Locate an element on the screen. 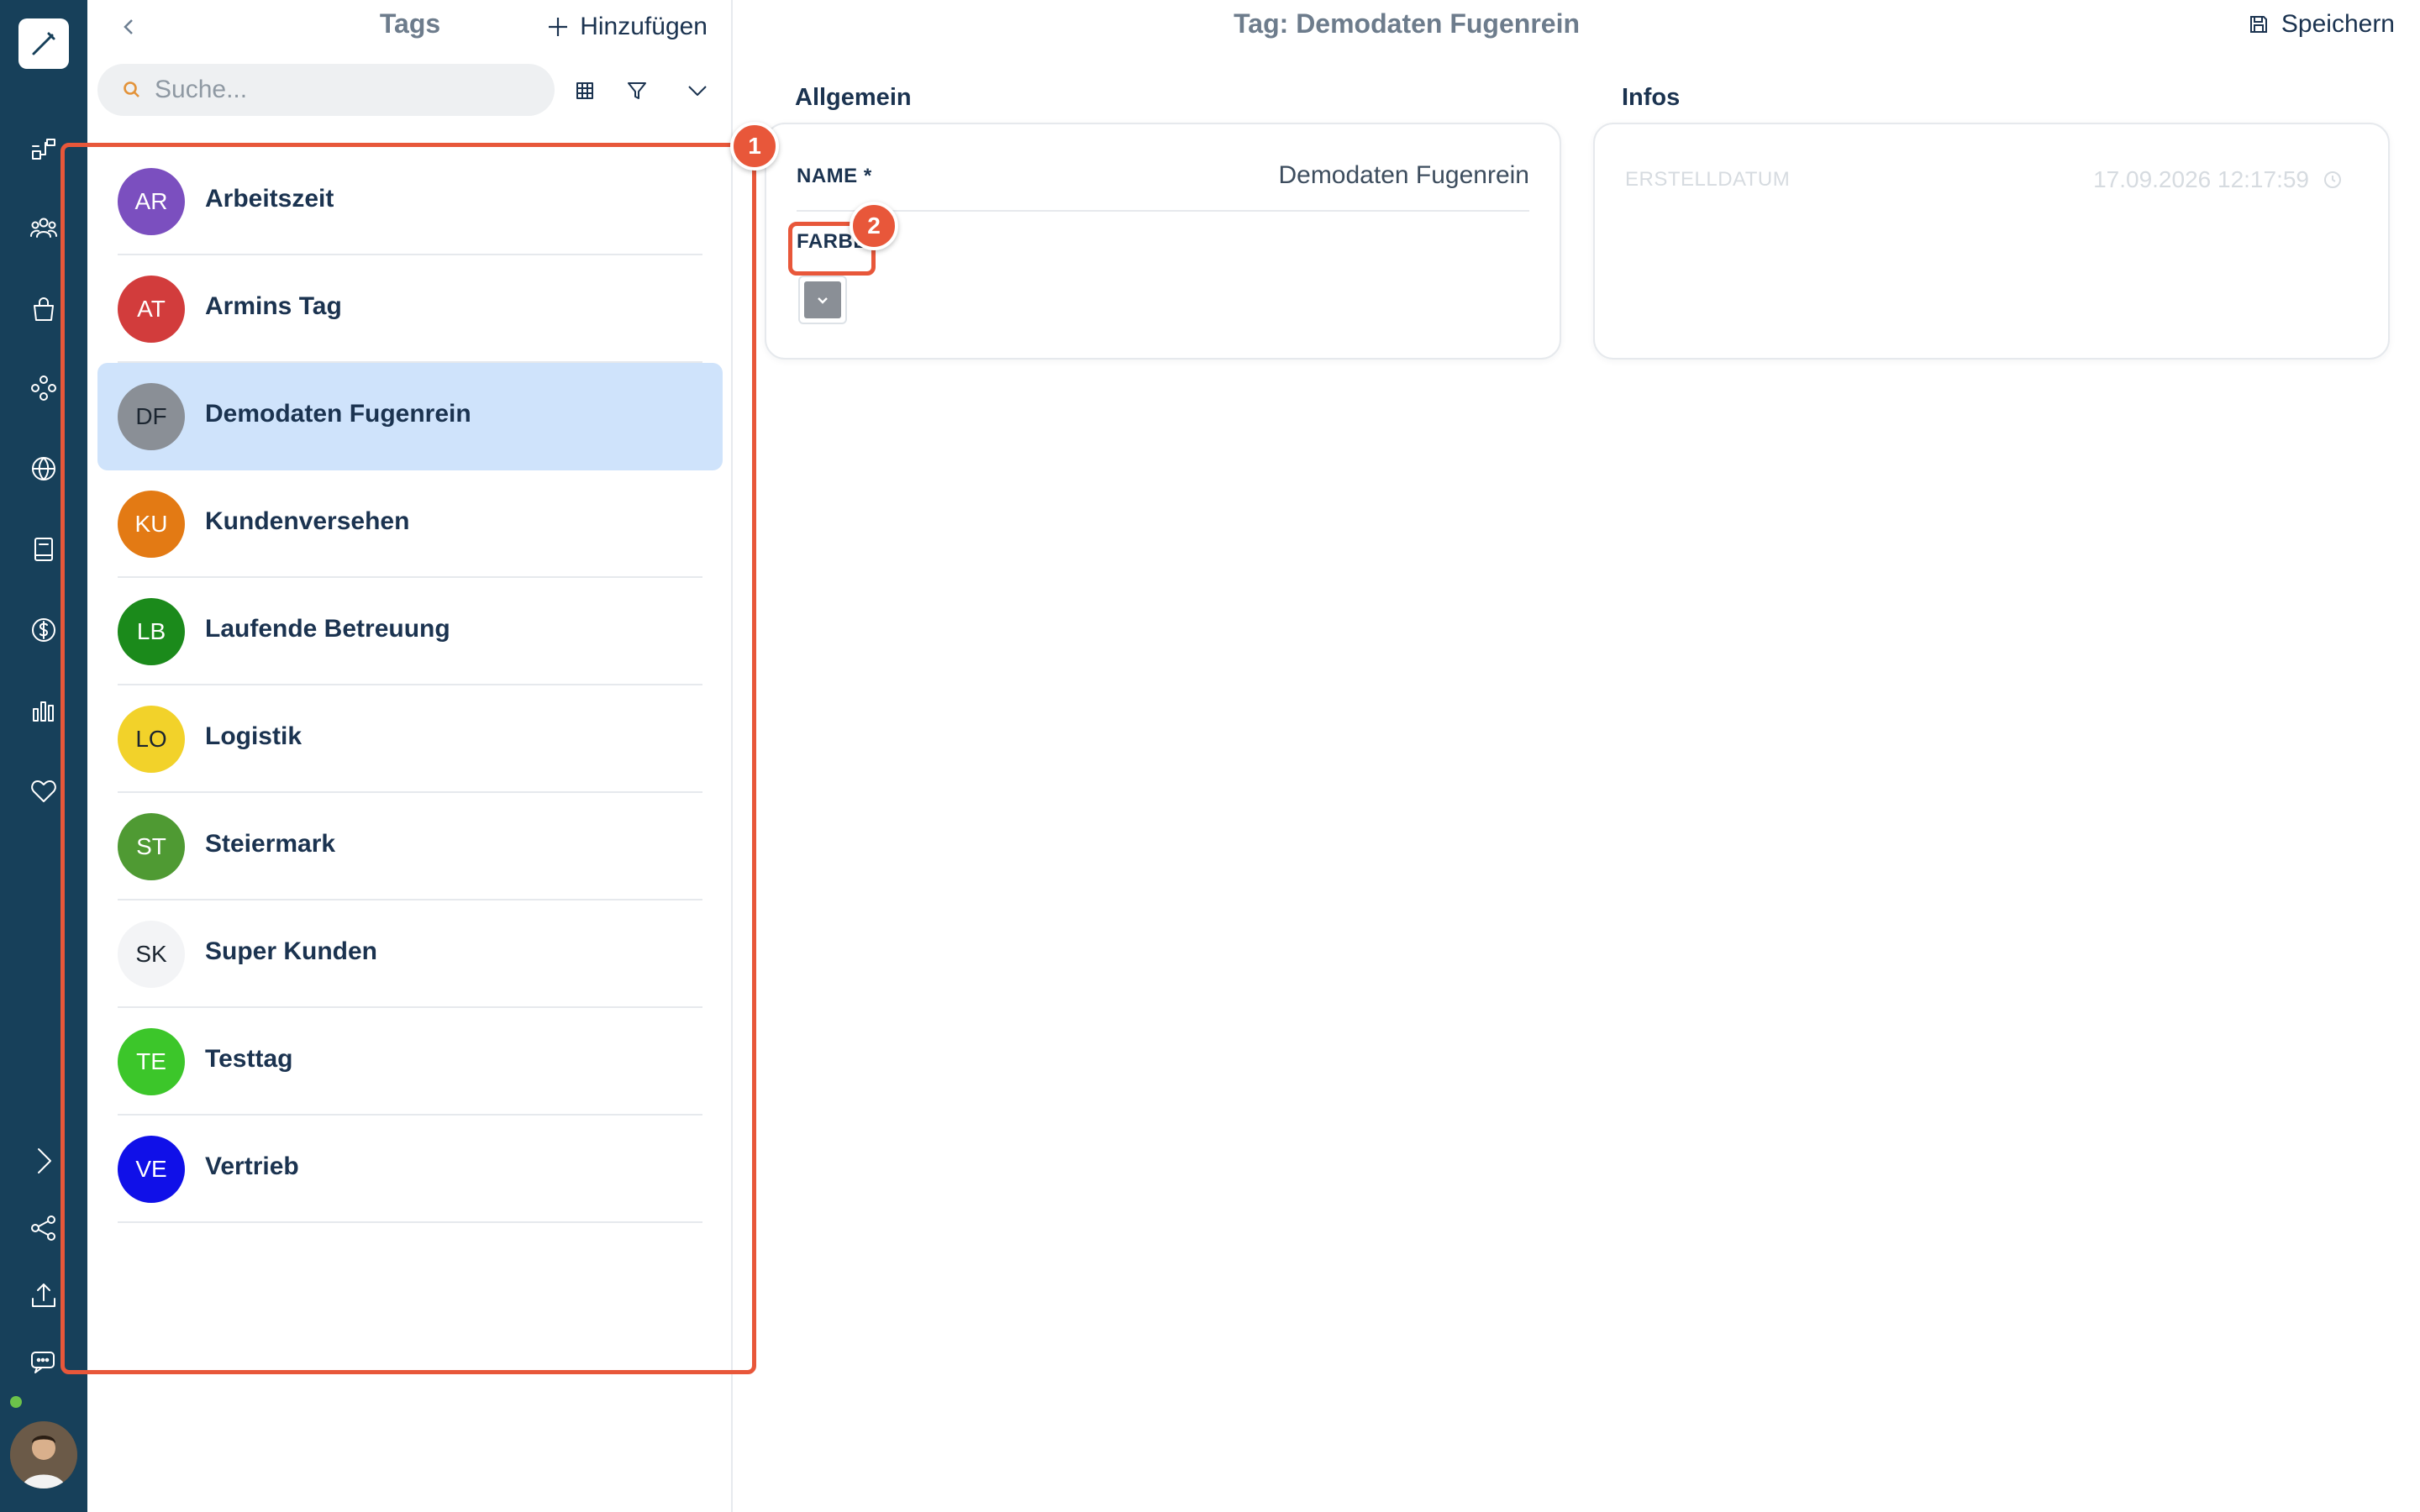 The height and width of the screenshot is (1512, 2420). search-input is located at coordinates (339, 90).